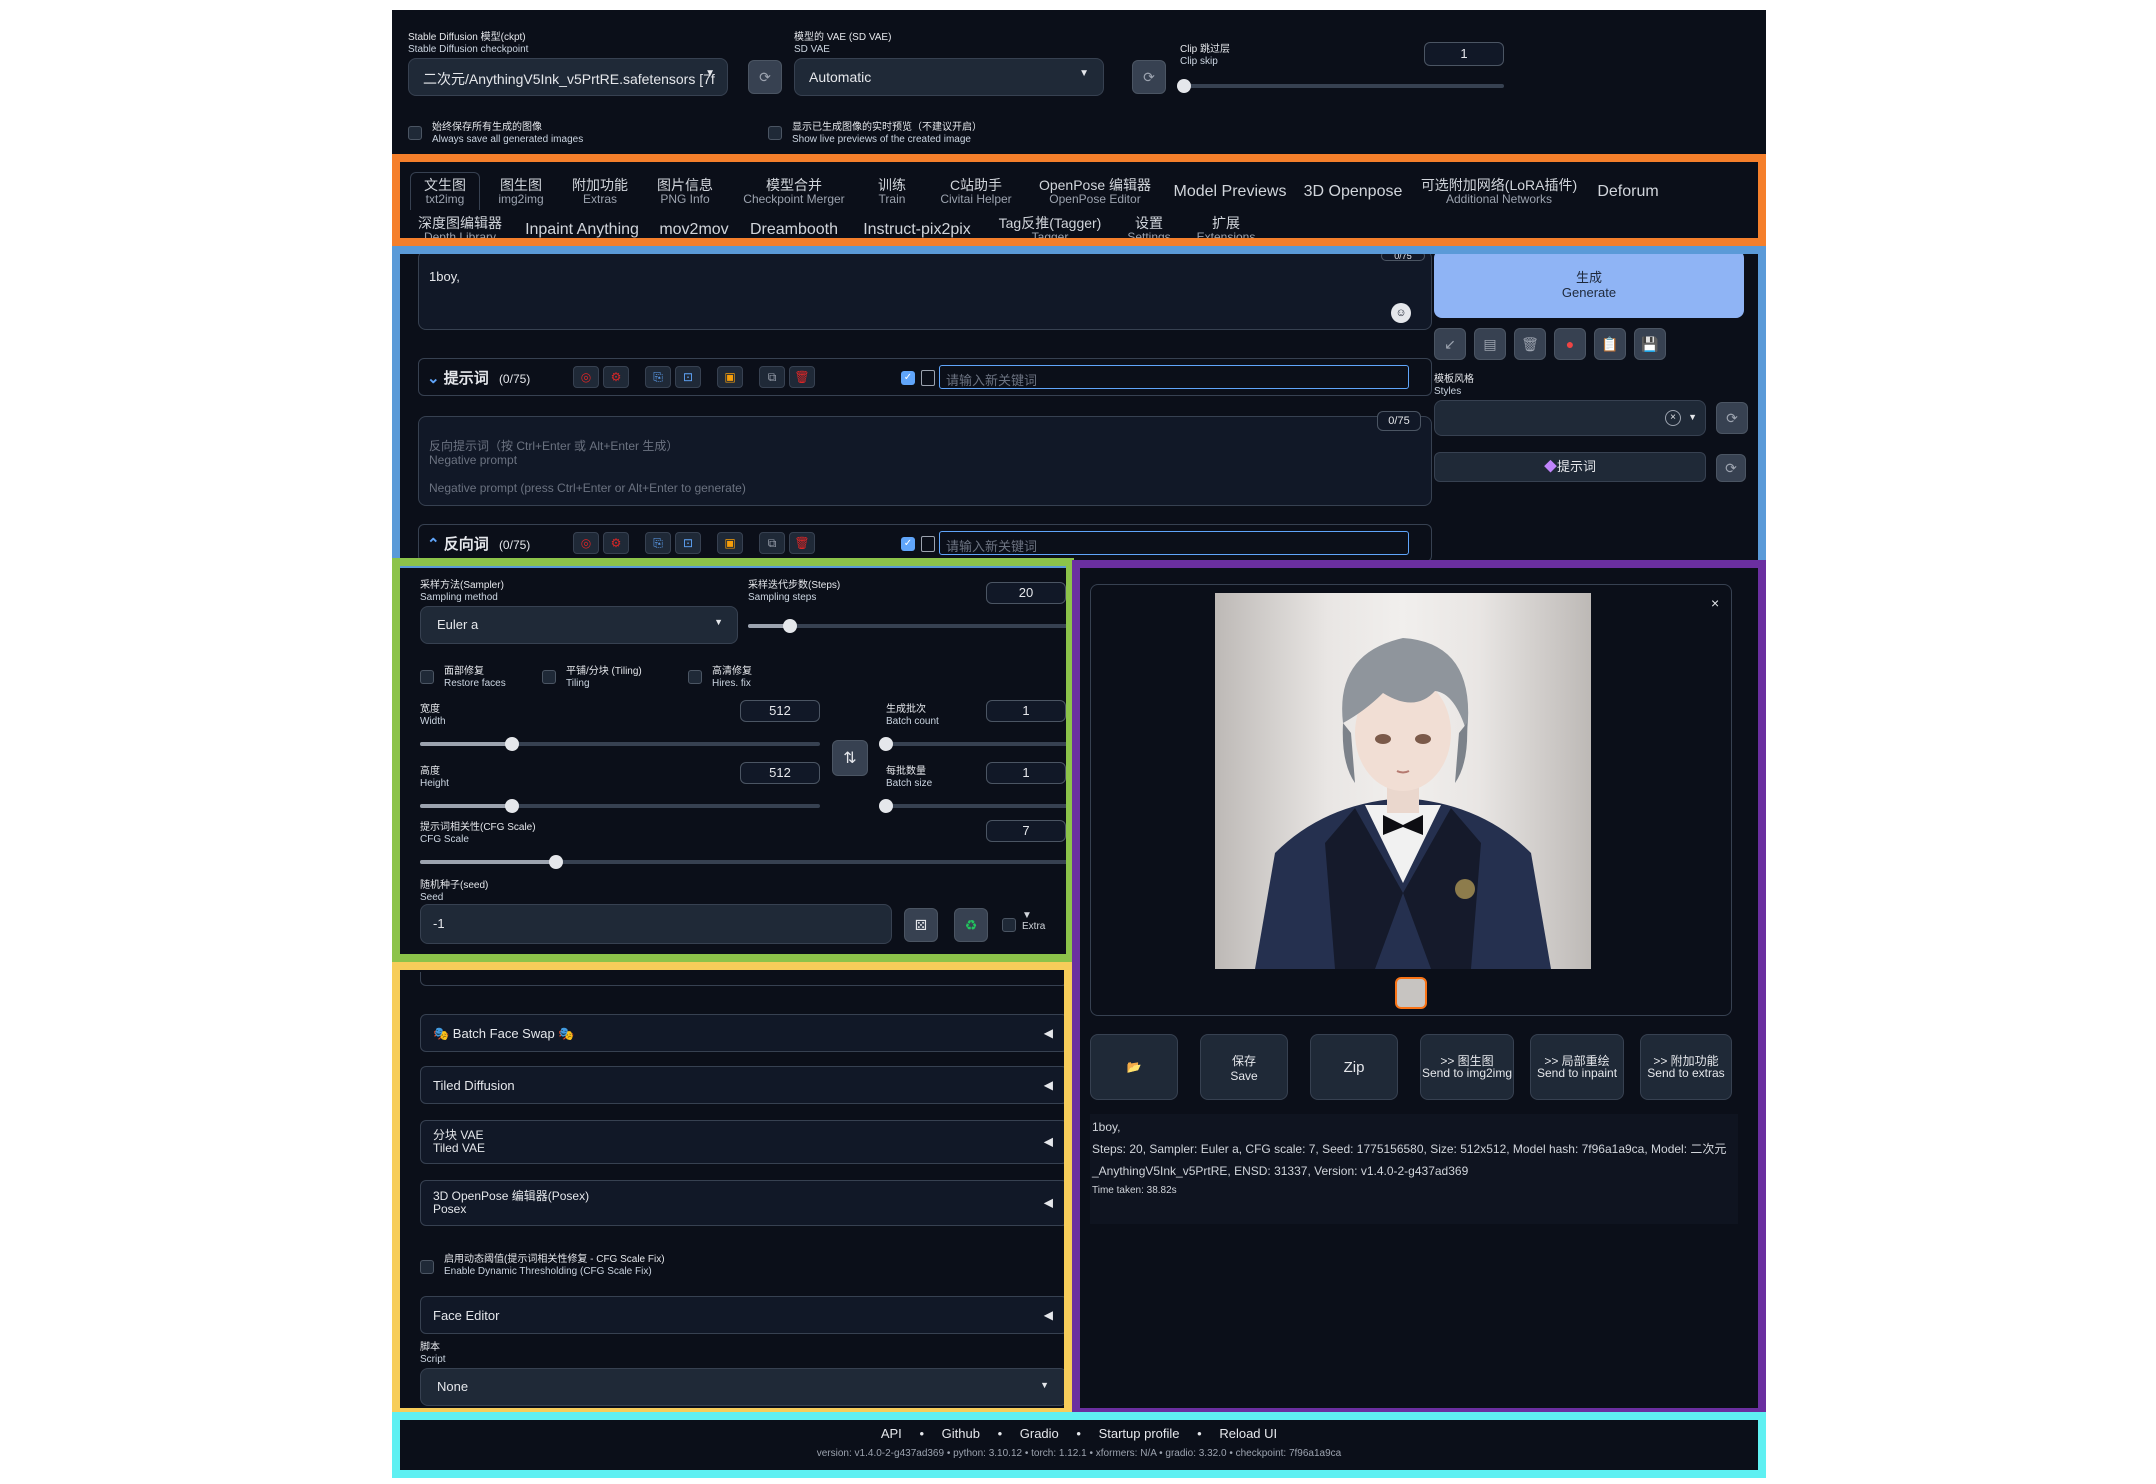 The width and height of the screenshot is (2156, 1484). What do you see at coordinates (1570, 344) in the screenshot?
I see `extra-networks-button: ●` at bounding box center [1570, 344].